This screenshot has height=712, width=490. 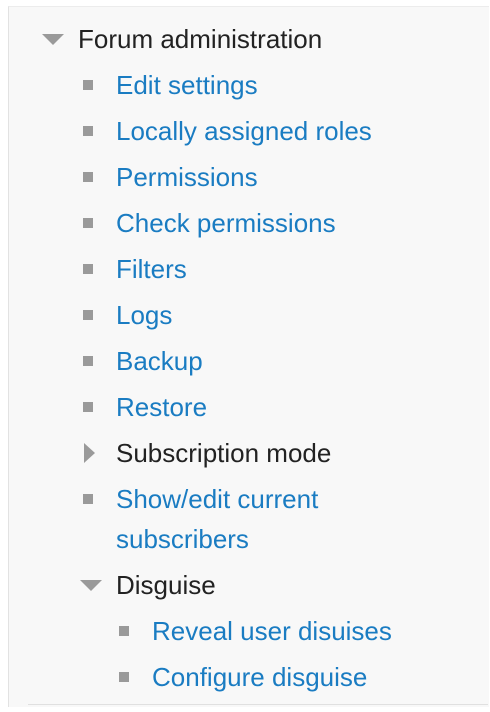 I want to click on restore-link: Restore, so click(x=161, y=407).